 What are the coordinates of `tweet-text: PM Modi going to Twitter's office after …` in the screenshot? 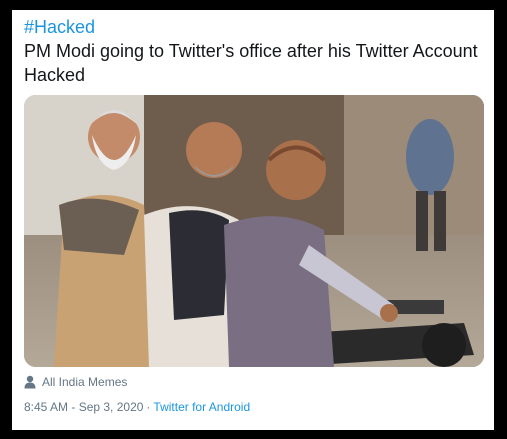 It's located at (251, 63).